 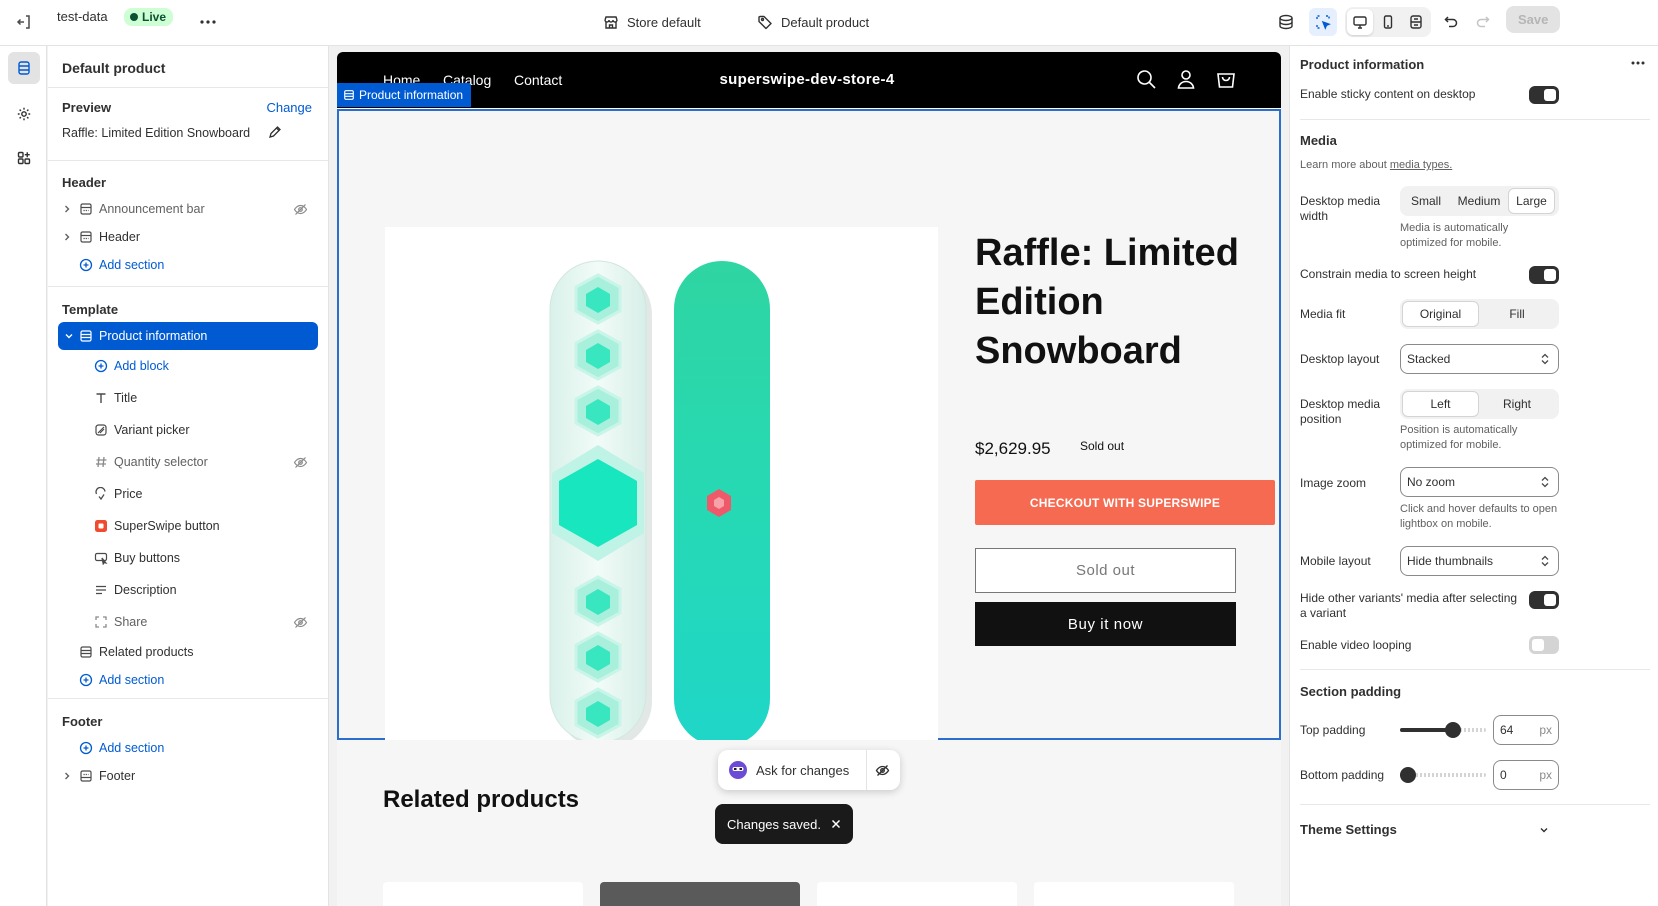 What do you see at coordinates (836, 824) in the screenshot?
I see `close-icon` at bounding box center [836, 824].